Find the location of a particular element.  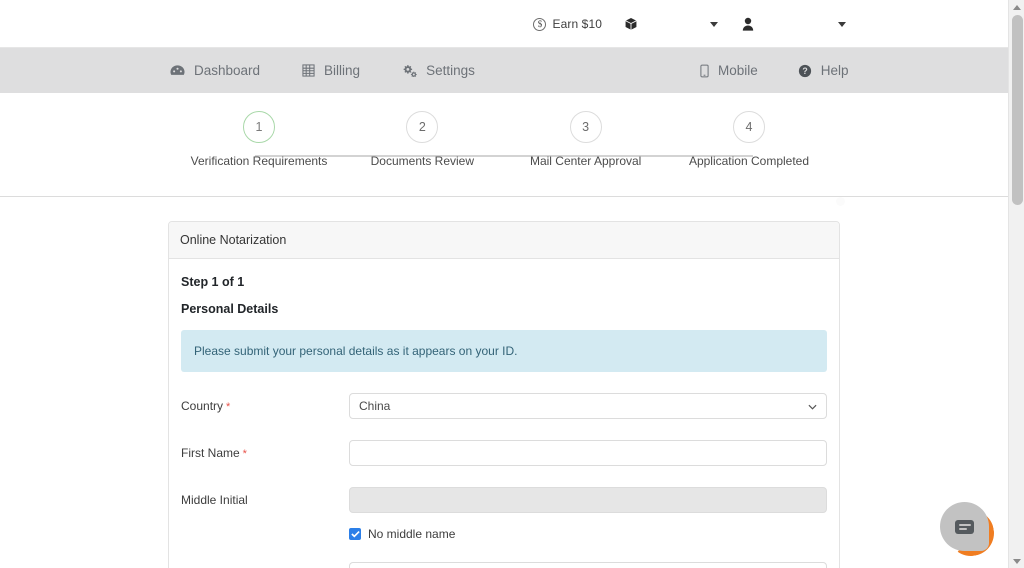

section-title: Personal Details is located at coordinates (230, 309).